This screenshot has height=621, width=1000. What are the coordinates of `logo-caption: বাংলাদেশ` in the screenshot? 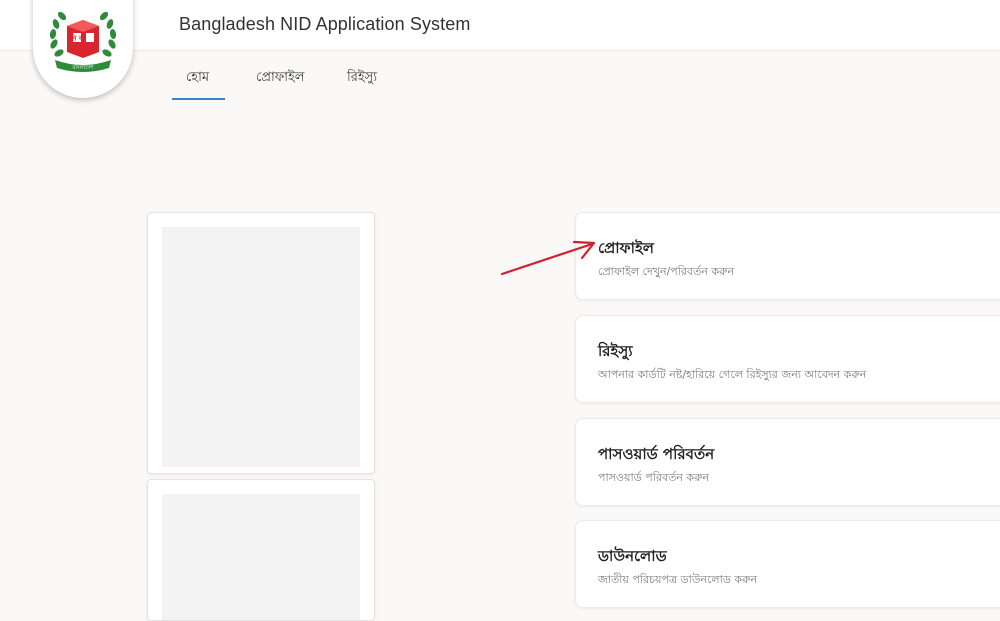 It's located at (82, 68).